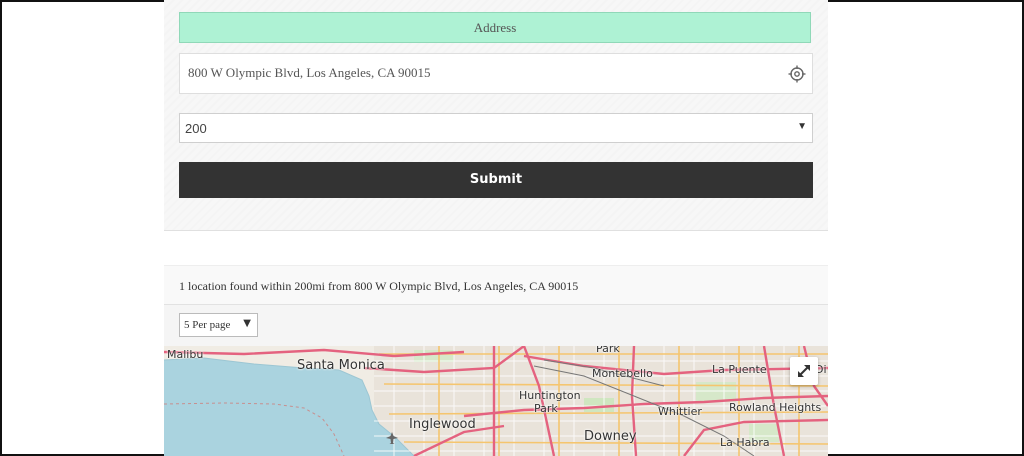 The width and height of the screenshot is (1024, 456). I want to click on submit-button: Submit, so click(496, 180).